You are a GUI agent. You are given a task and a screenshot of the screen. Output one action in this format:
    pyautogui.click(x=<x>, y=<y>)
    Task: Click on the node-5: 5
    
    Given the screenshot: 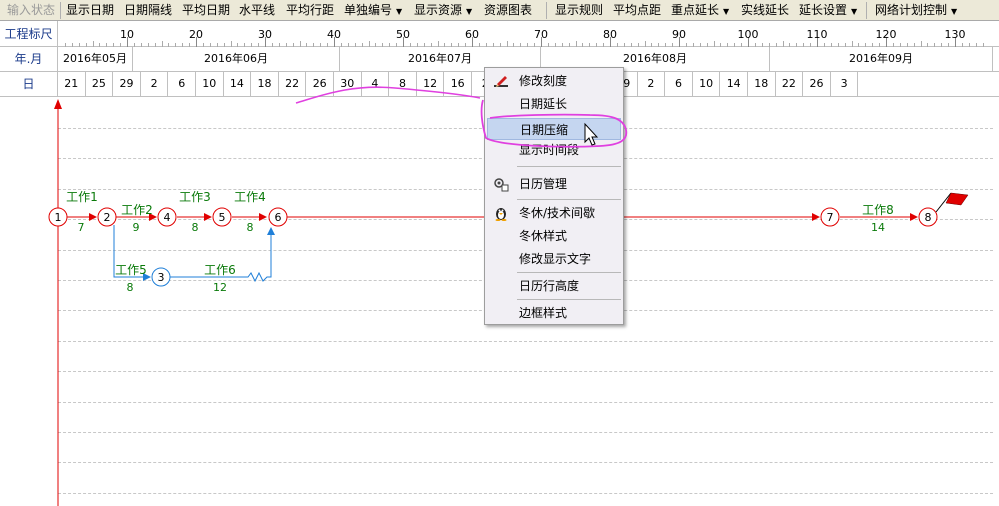 What is the action you would take?
    pyautogui.click(x=222, y=217)
    